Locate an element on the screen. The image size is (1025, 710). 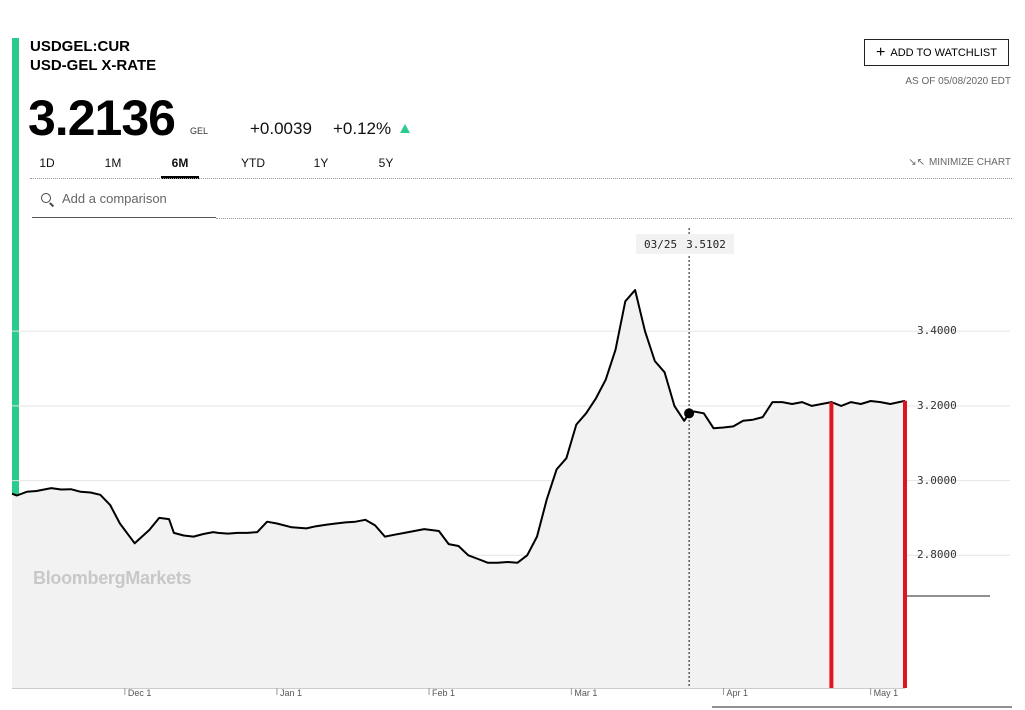
y-tick-label: 2.8000 is located at coordinates (937, 555).